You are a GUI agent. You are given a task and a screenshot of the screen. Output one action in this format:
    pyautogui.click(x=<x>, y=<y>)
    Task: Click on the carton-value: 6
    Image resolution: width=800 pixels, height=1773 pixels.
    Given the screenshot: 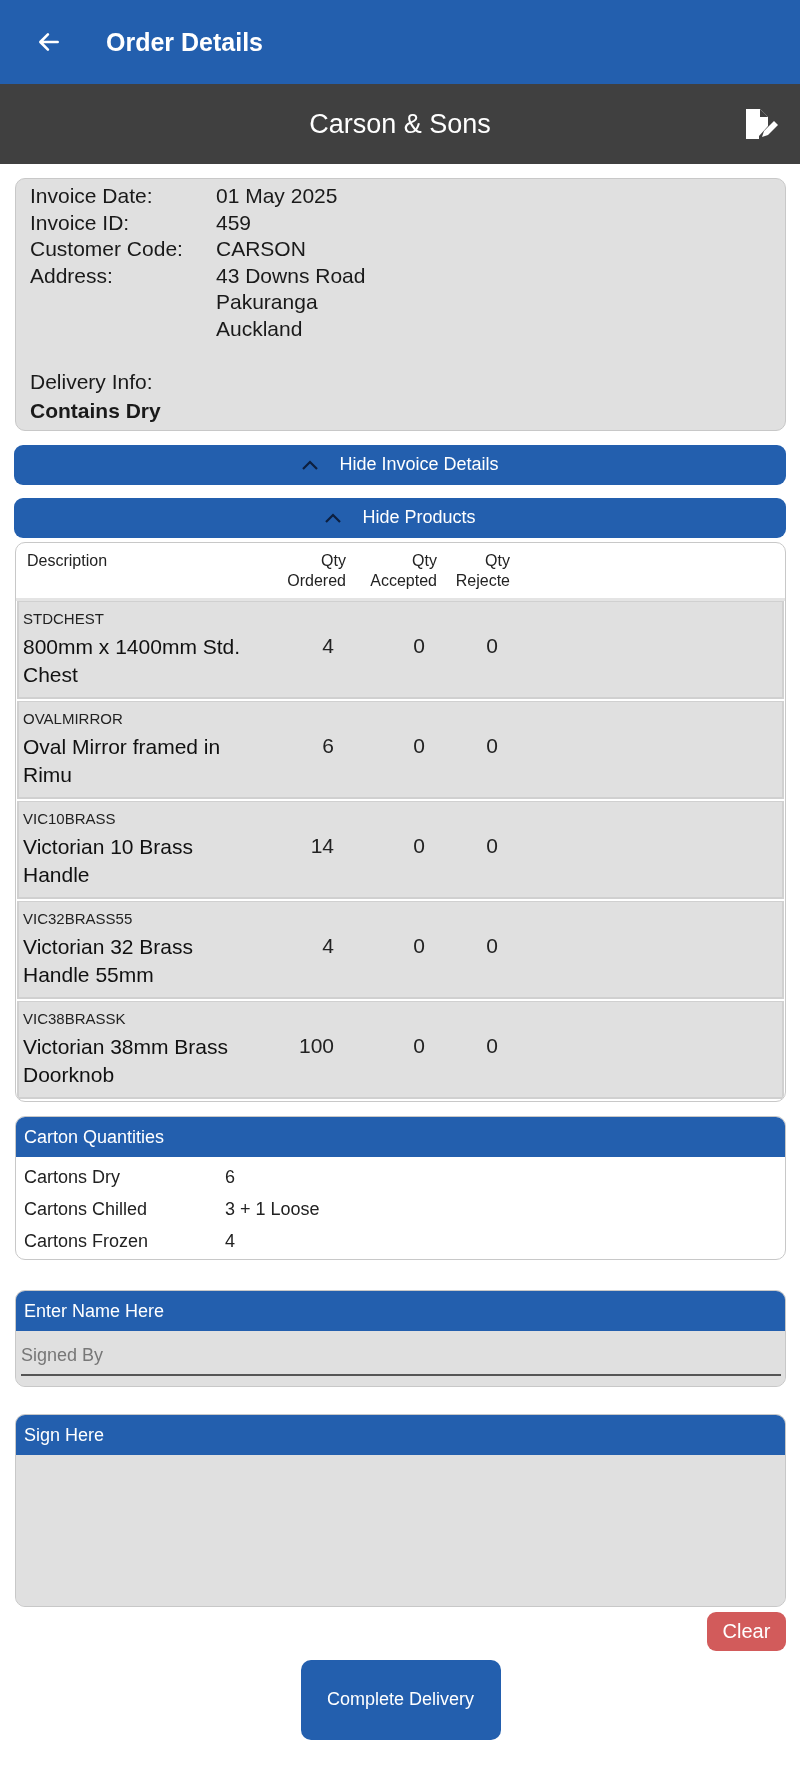 What is the action you would take?
    pyautogui.click(x=230, y=1177)
    